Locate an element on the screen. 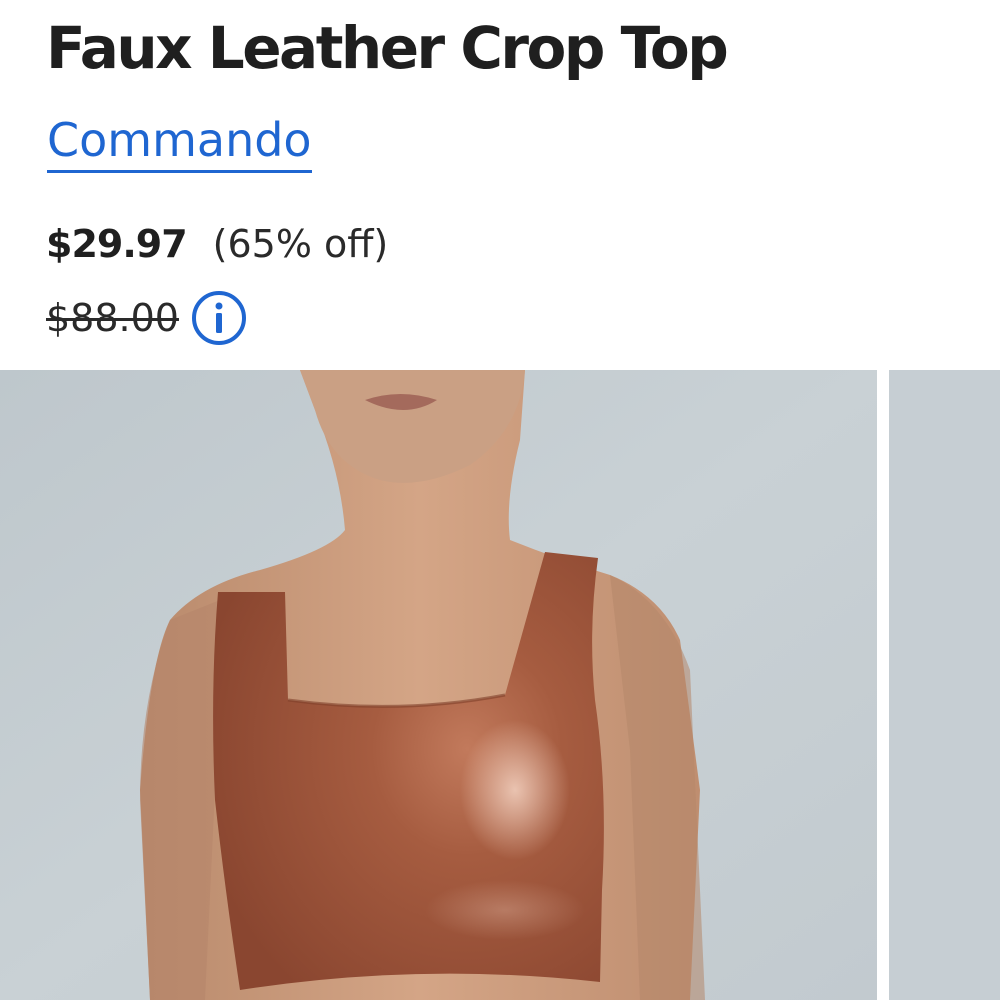 The width and height of the screenshot is (1000, 1000). brand-link: Commando is located at coordinates (179, 142).